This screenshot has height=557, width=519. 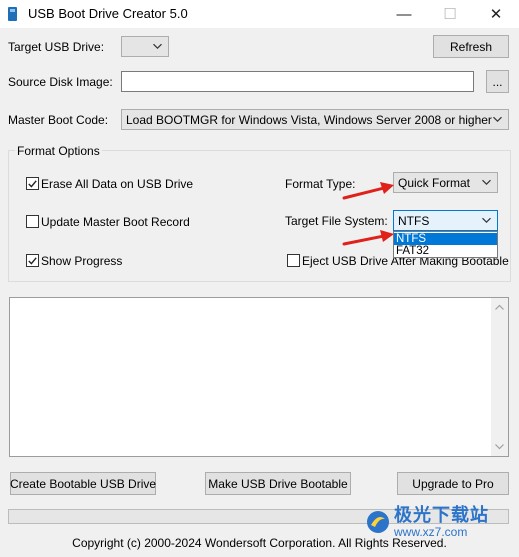 What do you see at coordinates (445, 251) in the screenshot?
I see `file-system-option-fat32: FAT32` at bounding box center [445, 251].